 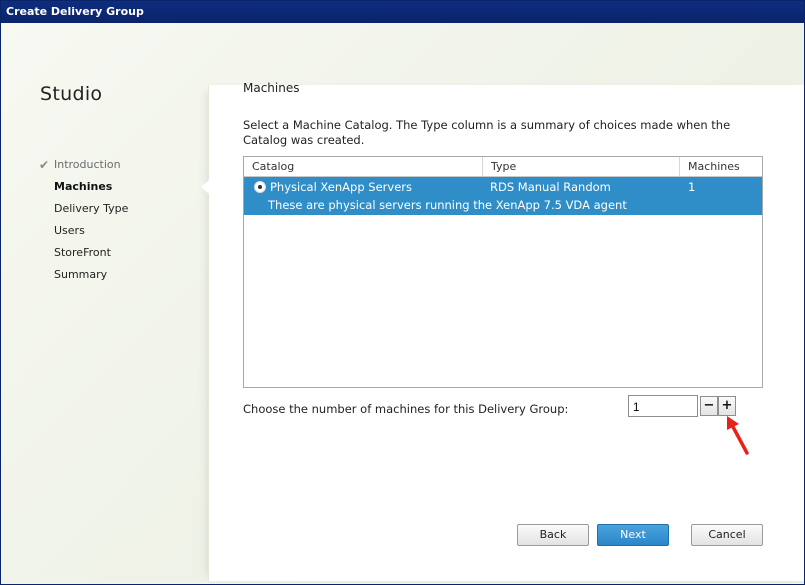 I want to click on decrement-button: −, so click(x=709, y=406).